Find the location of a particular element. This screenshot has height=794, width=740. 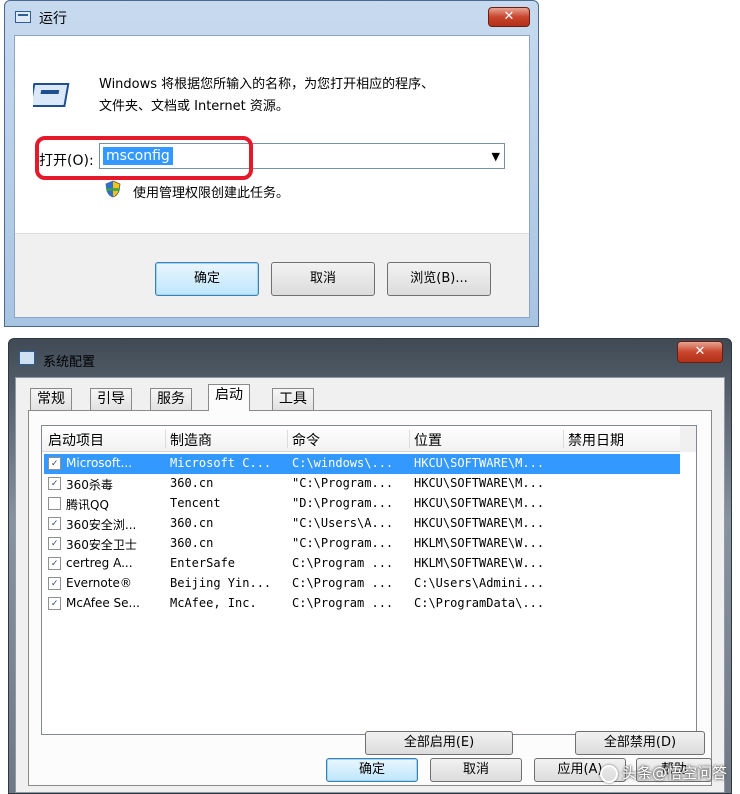

list-header: 启动项目 制造商 命令 位置 禁用日期 is located at coordinates (362, 439).